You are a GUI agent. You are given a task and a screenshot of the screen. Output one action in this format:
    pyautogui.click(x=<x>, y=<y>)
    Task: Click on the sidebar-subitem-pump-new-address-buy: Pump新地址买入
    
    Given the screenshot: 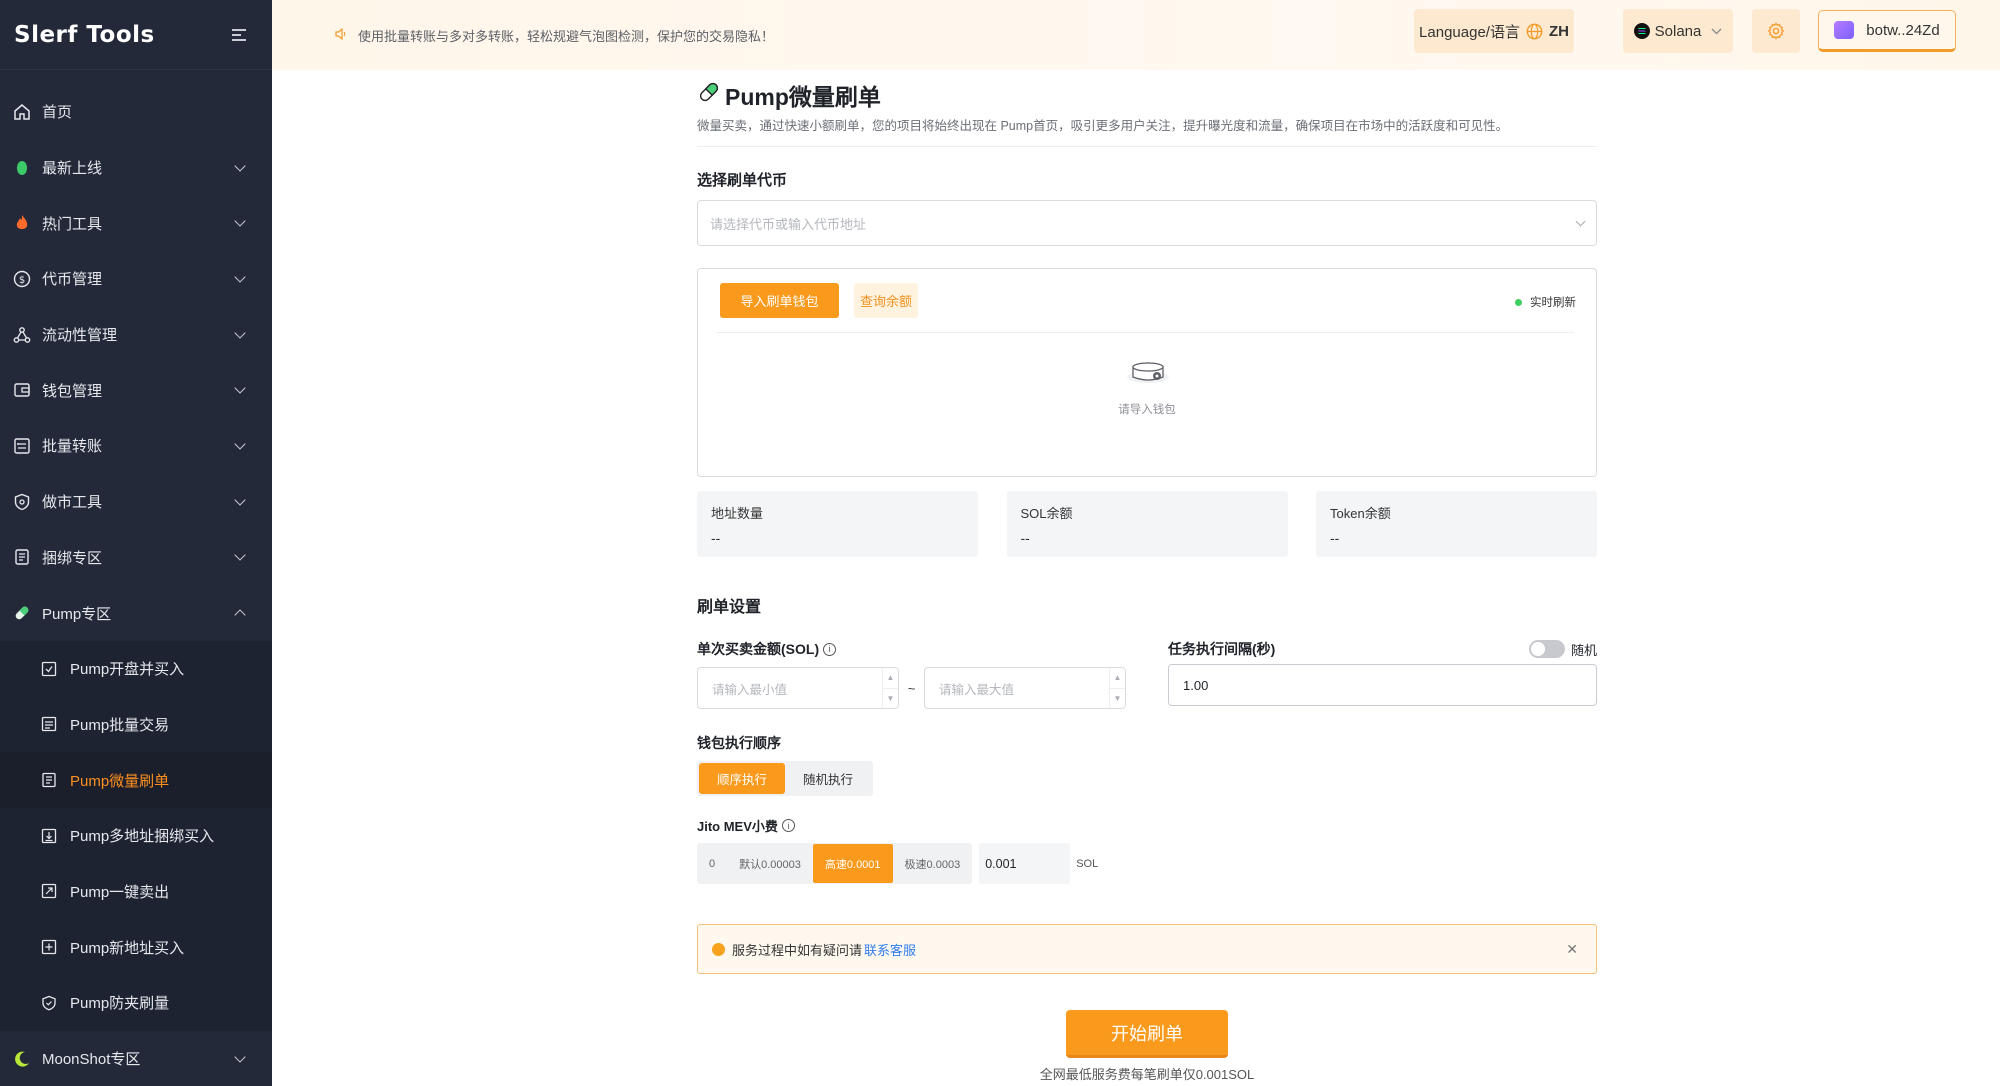 What is the action you would take?
    pyautogui.click(x=136, y=947)
    